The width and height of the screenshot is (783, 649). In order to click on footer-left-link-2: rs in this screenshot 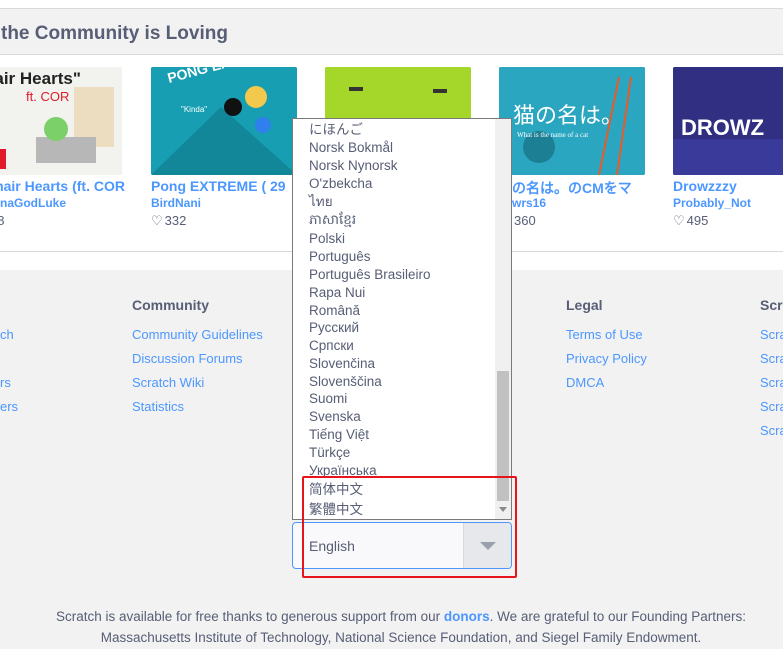, I will do `click(8, 382)`.